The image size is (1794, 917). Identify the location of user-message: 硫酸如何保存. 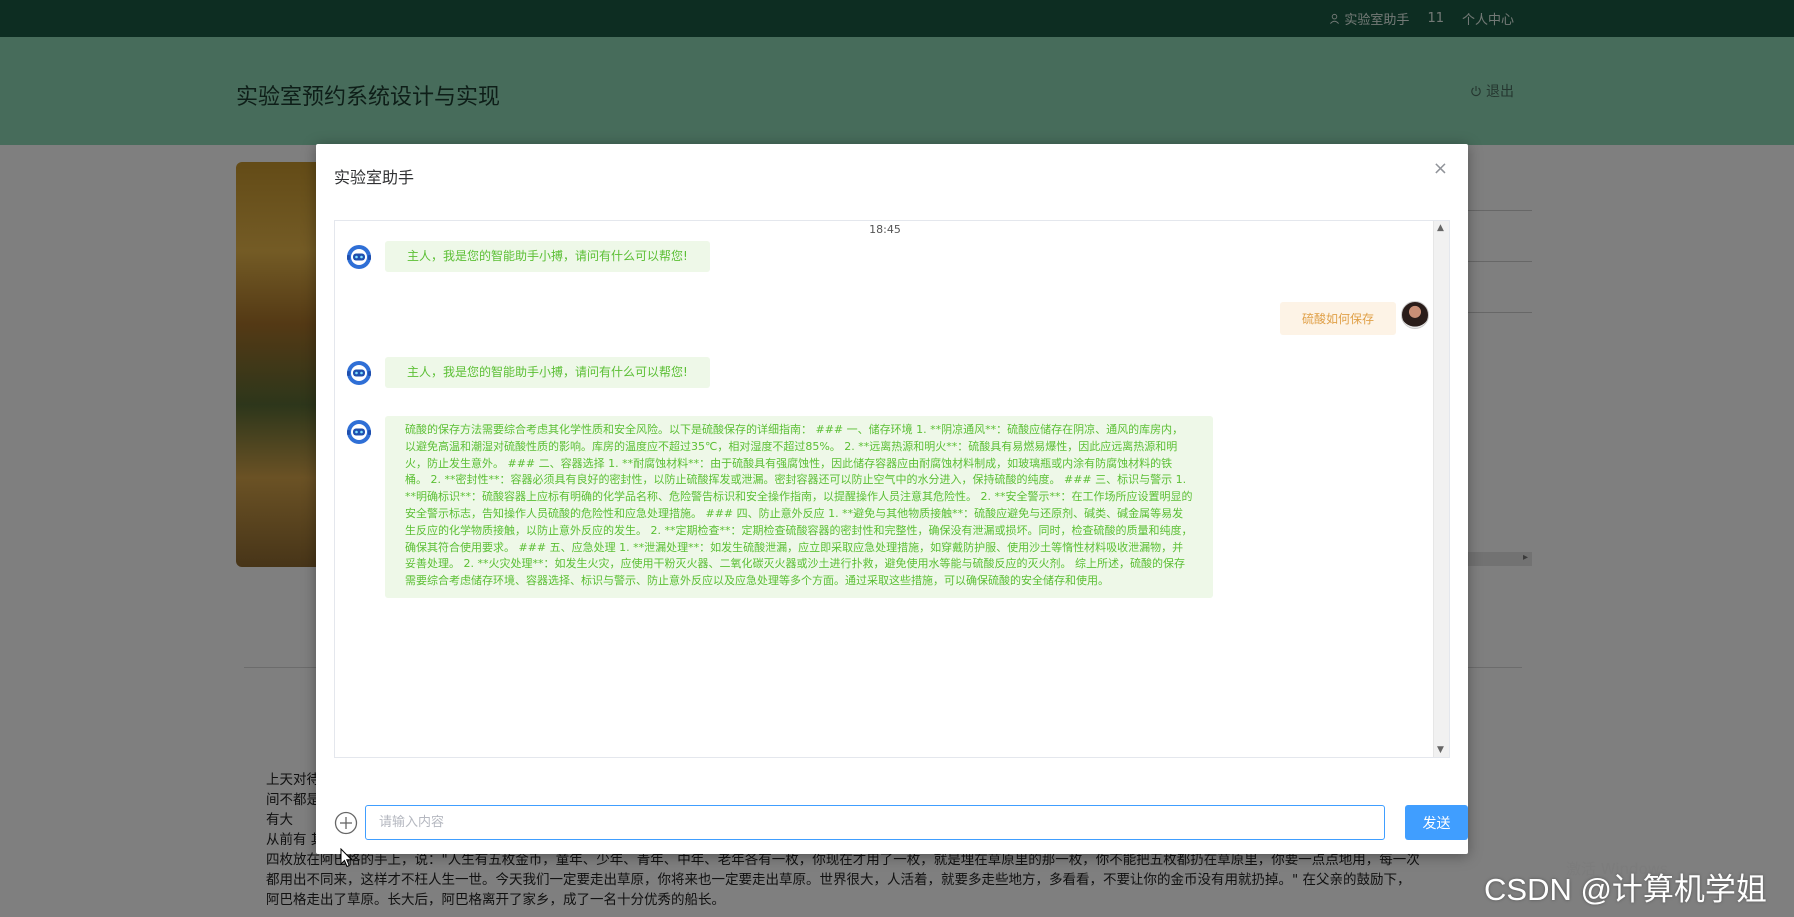
(1354, 318).